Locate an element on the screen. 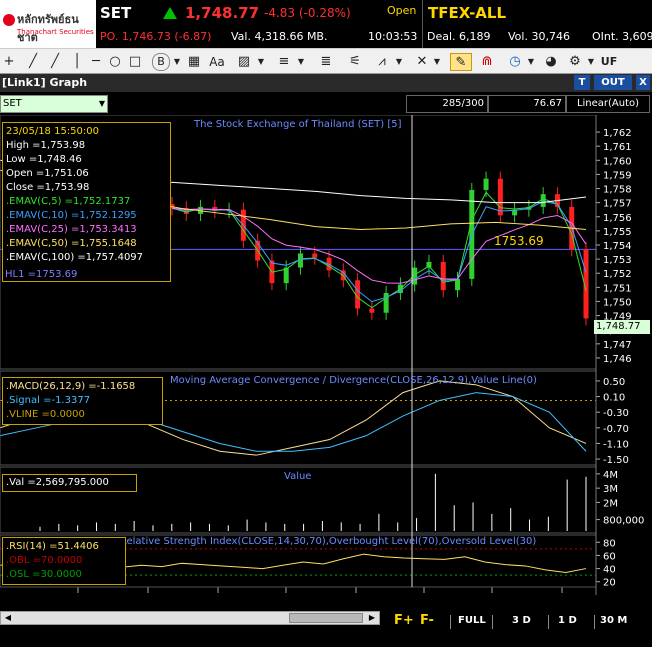  period-1d-button: 1 D is located at coordinates (567, 620).